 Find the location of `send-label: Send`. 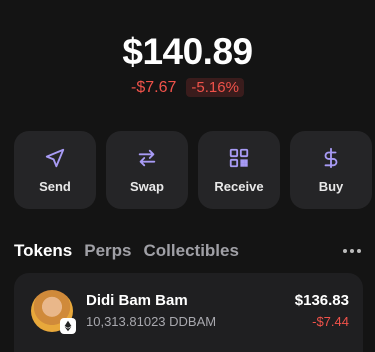

send-label: Send is located at coordinates (55, 186).